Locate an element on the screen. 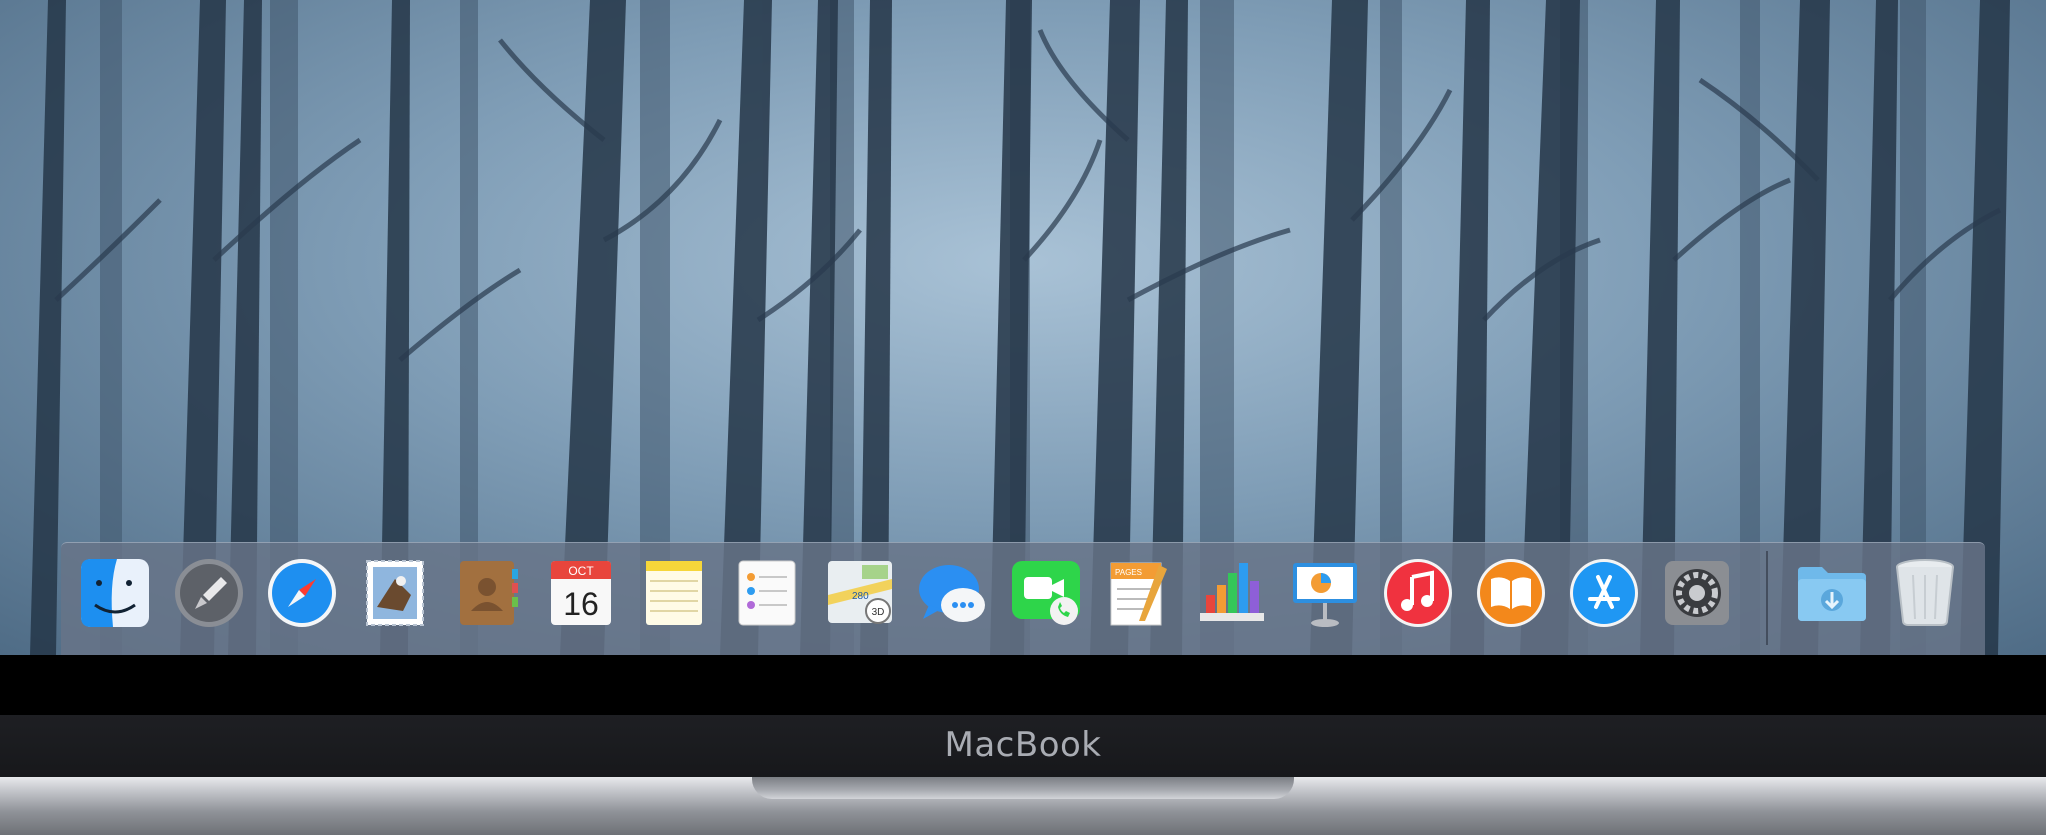 This screenshot has width=2046, height=835. maps-route-number: 280 is located at coordinates (860, 596).